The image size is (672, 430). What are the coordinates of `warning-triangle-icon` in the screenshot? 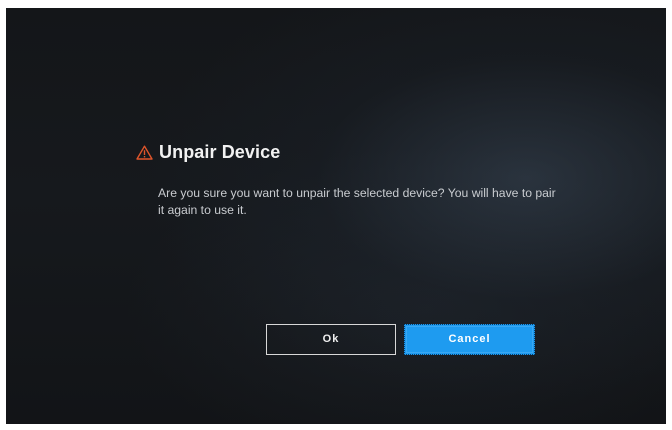 It's located at (144, 152).